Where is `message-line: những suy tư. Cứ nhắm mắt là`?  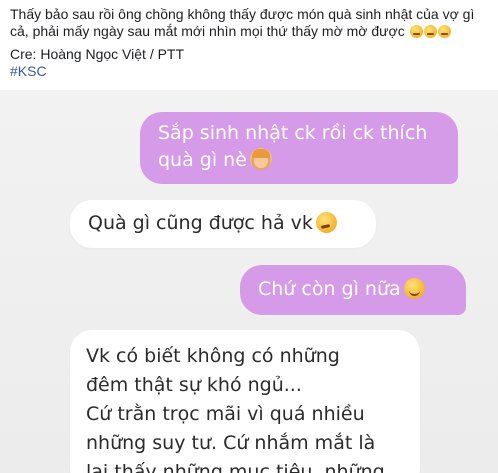
message-line: những suy tư. Cứ nhắm mắt là is located at coordinates (231, 443).